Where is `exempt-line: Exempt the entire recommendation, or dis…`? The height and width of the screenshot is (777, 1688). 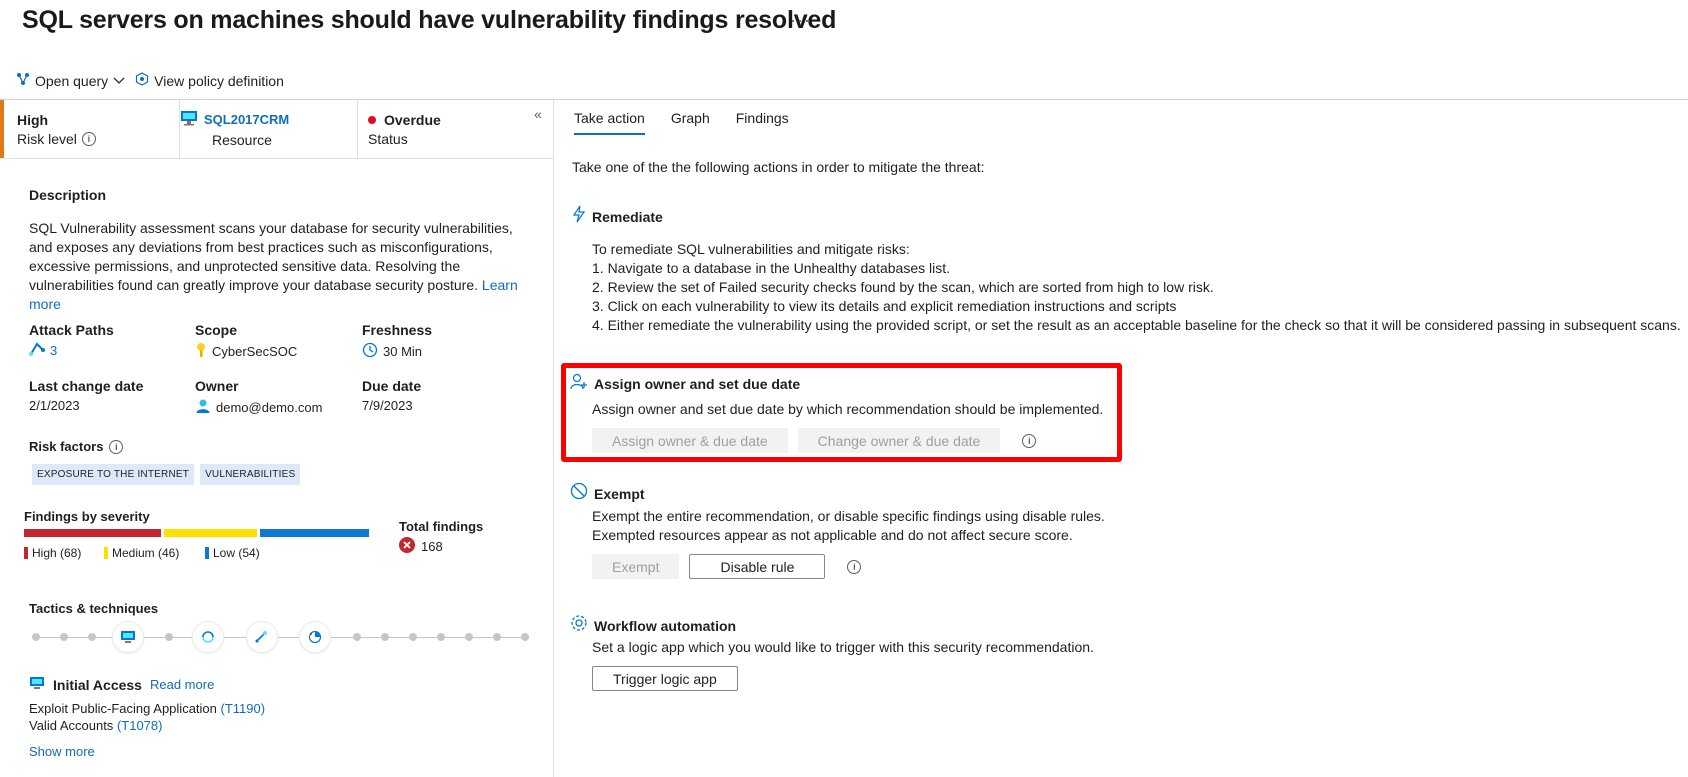 exempt-line: Exempt the entire recommendation, or dis… is located at coordinates (848, 516).